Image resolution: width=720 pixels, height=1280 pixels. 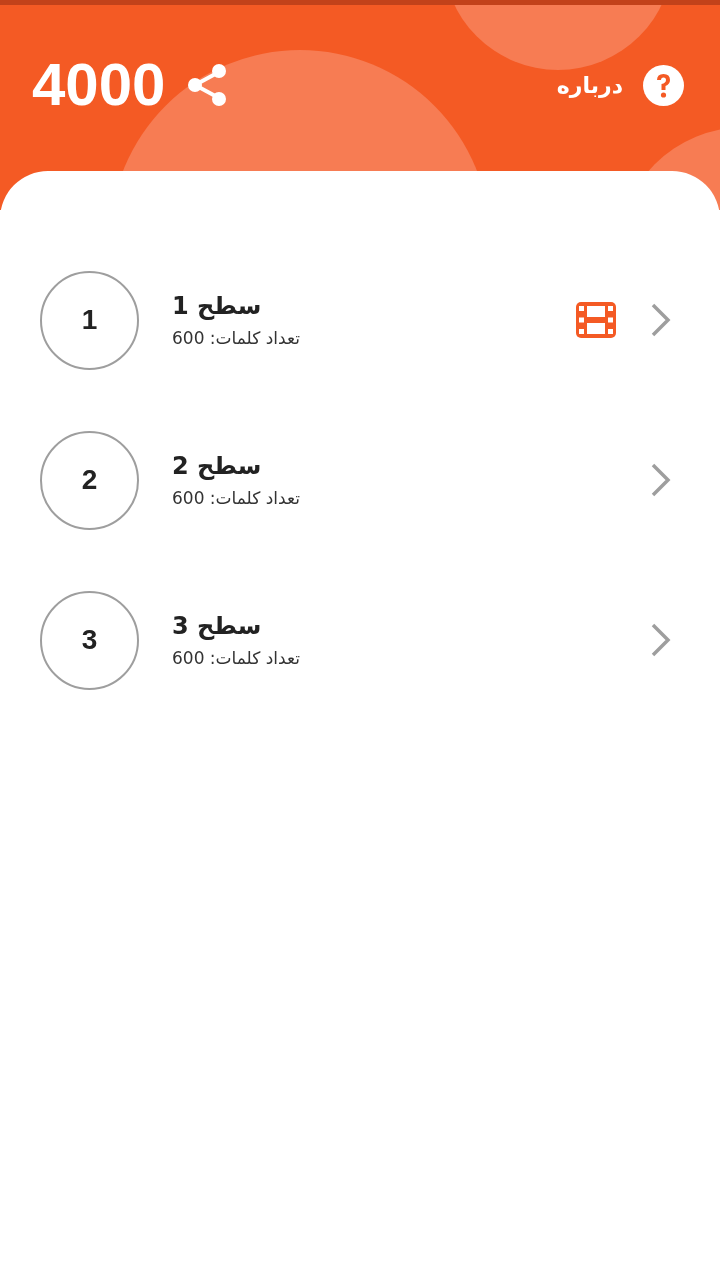 I want to click on share-icon, so click(x=207, y=85).